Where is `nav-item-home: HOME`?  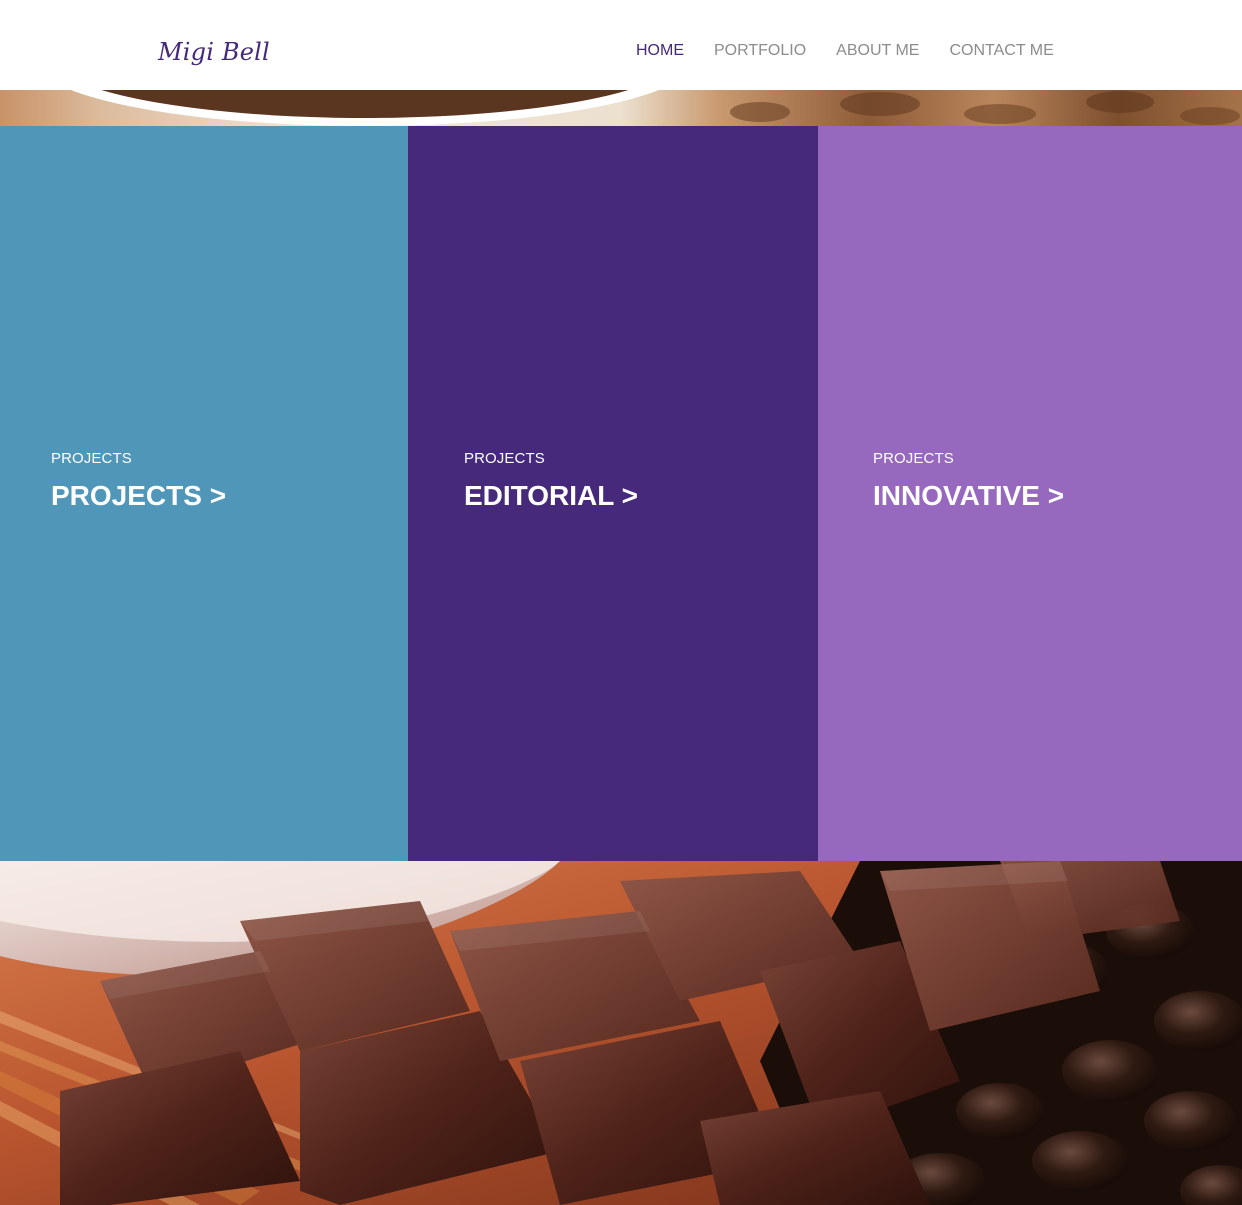
nav-item-home: HOME is located at coordinates (660, 51).